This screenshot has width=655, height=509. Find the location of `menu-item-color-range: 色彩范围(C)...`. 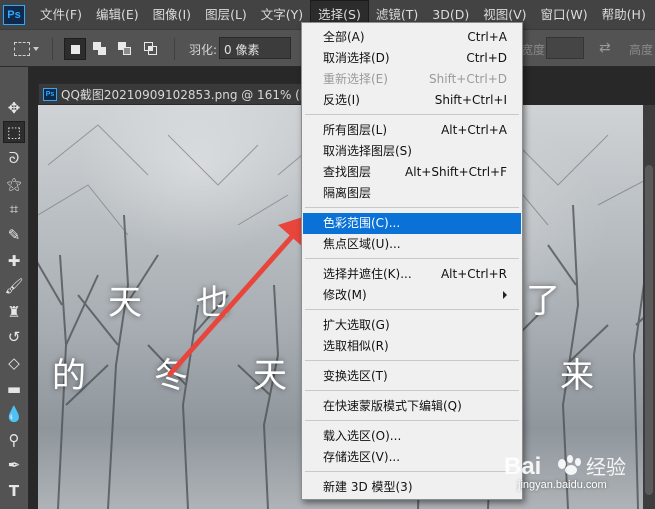

menu-item-color-range: 色彩范围(C)... is located at coordinates (412, 223).